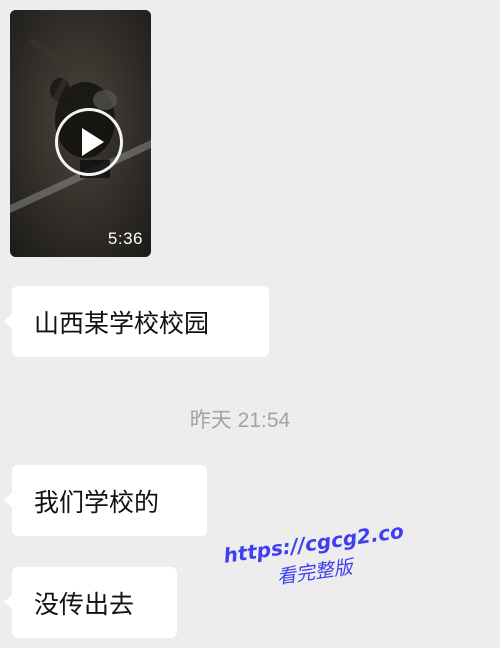 This screenshot has height=648, width=500. What do you see at coordinates (122, 323) in the screenshot?
I see `message-text: 山西某学校校园` at bounding box center [122, 323].